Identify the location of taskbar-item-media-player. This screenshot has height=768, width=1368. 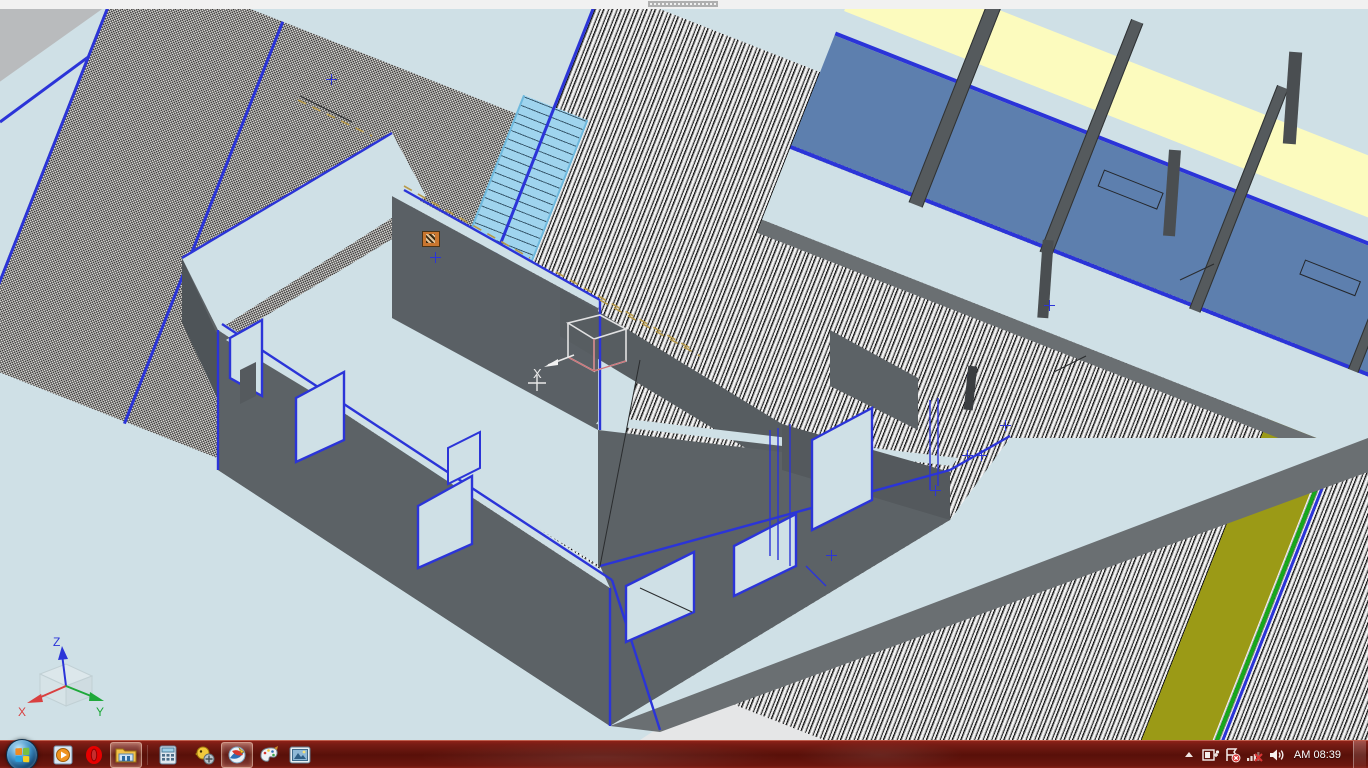
(63, 755).